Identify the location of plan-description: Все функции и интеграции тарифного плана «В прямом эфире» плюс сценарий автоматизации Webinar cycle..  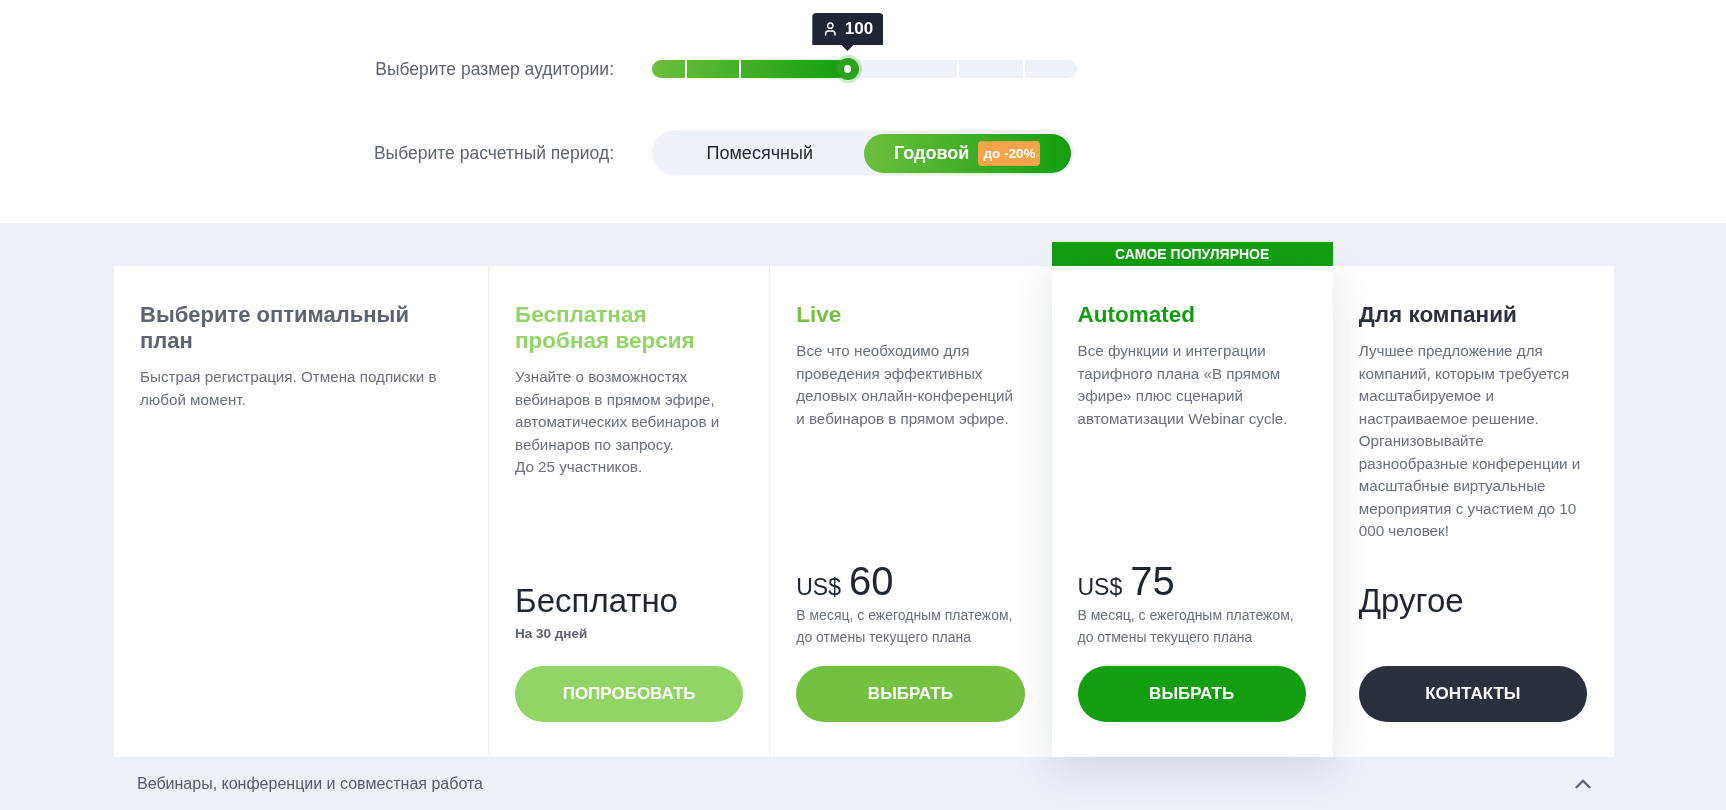
(1183, 385).